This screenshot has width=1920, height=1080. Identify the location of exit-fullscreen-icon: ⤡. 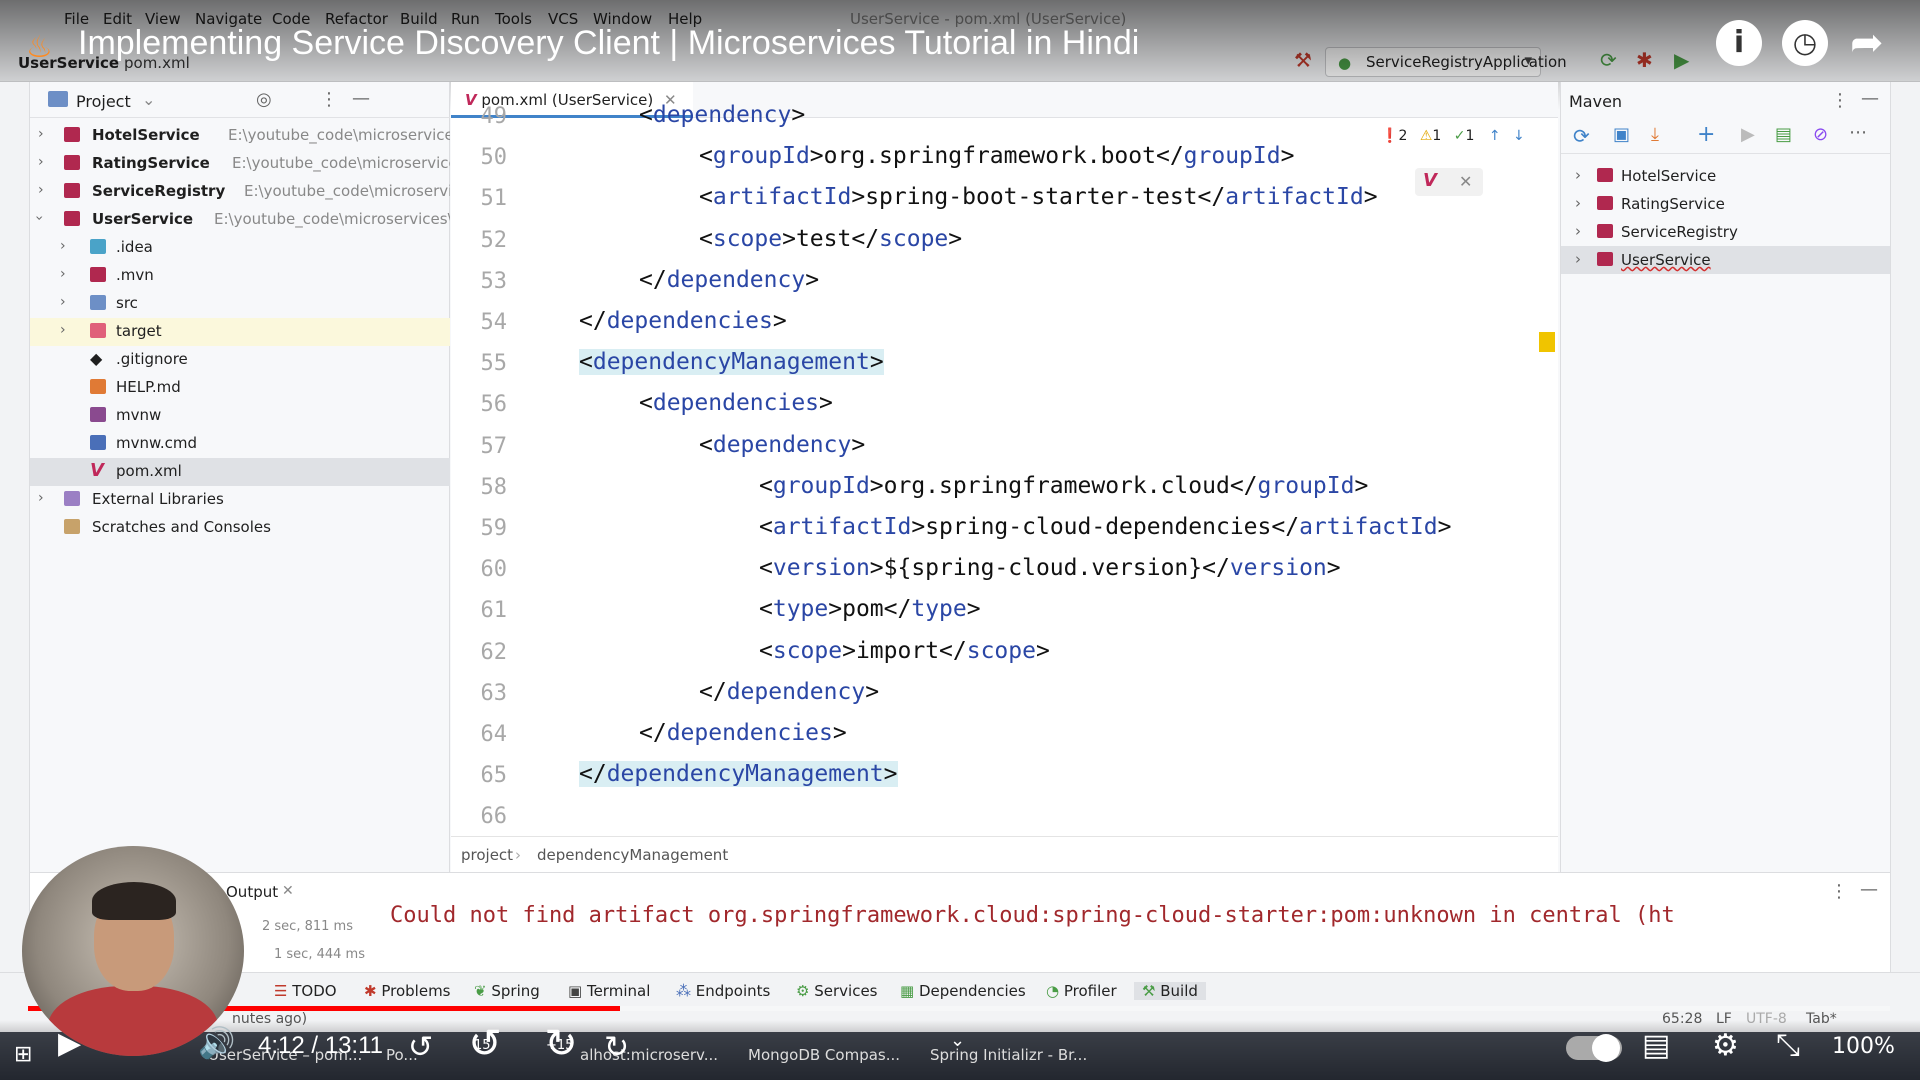
(1788, 1045).